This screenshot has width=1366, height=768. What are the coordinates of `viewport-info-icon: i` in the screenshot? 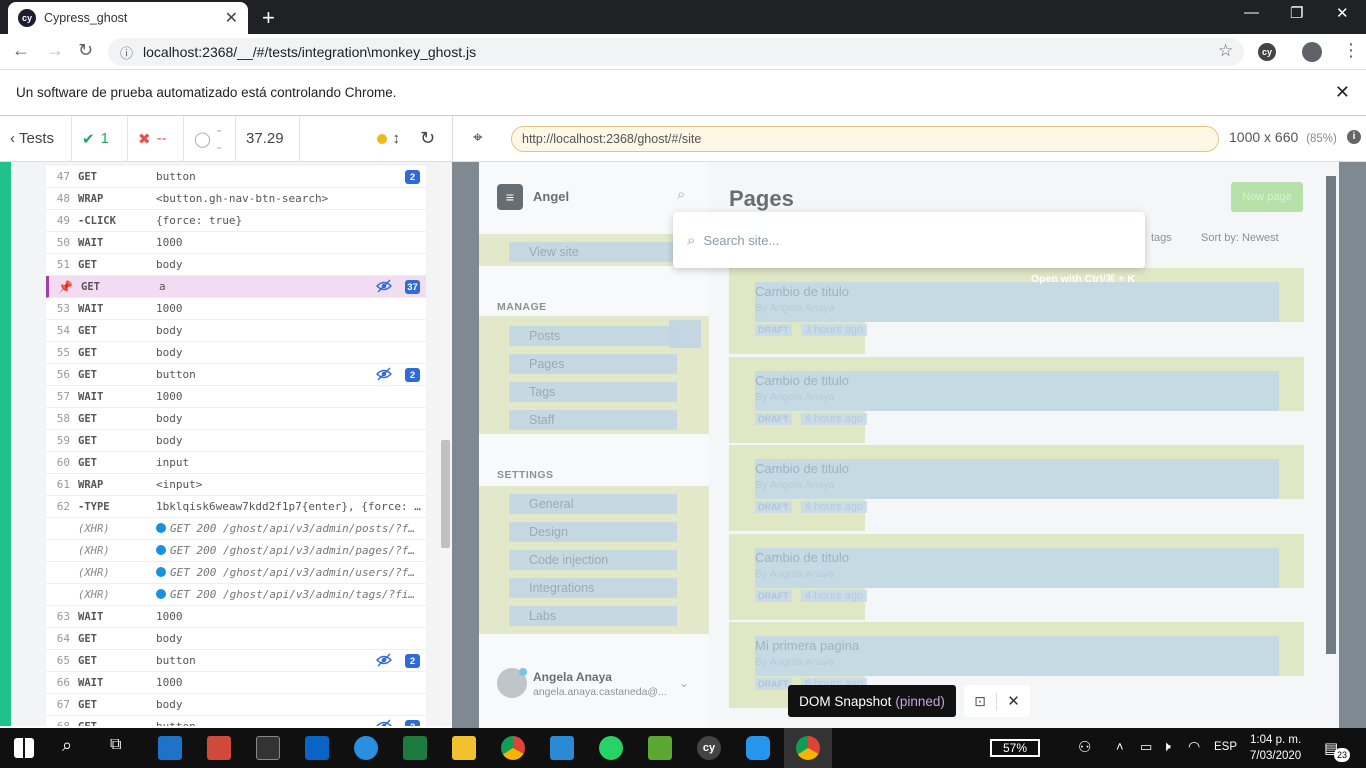 It's located at (1354, 137).